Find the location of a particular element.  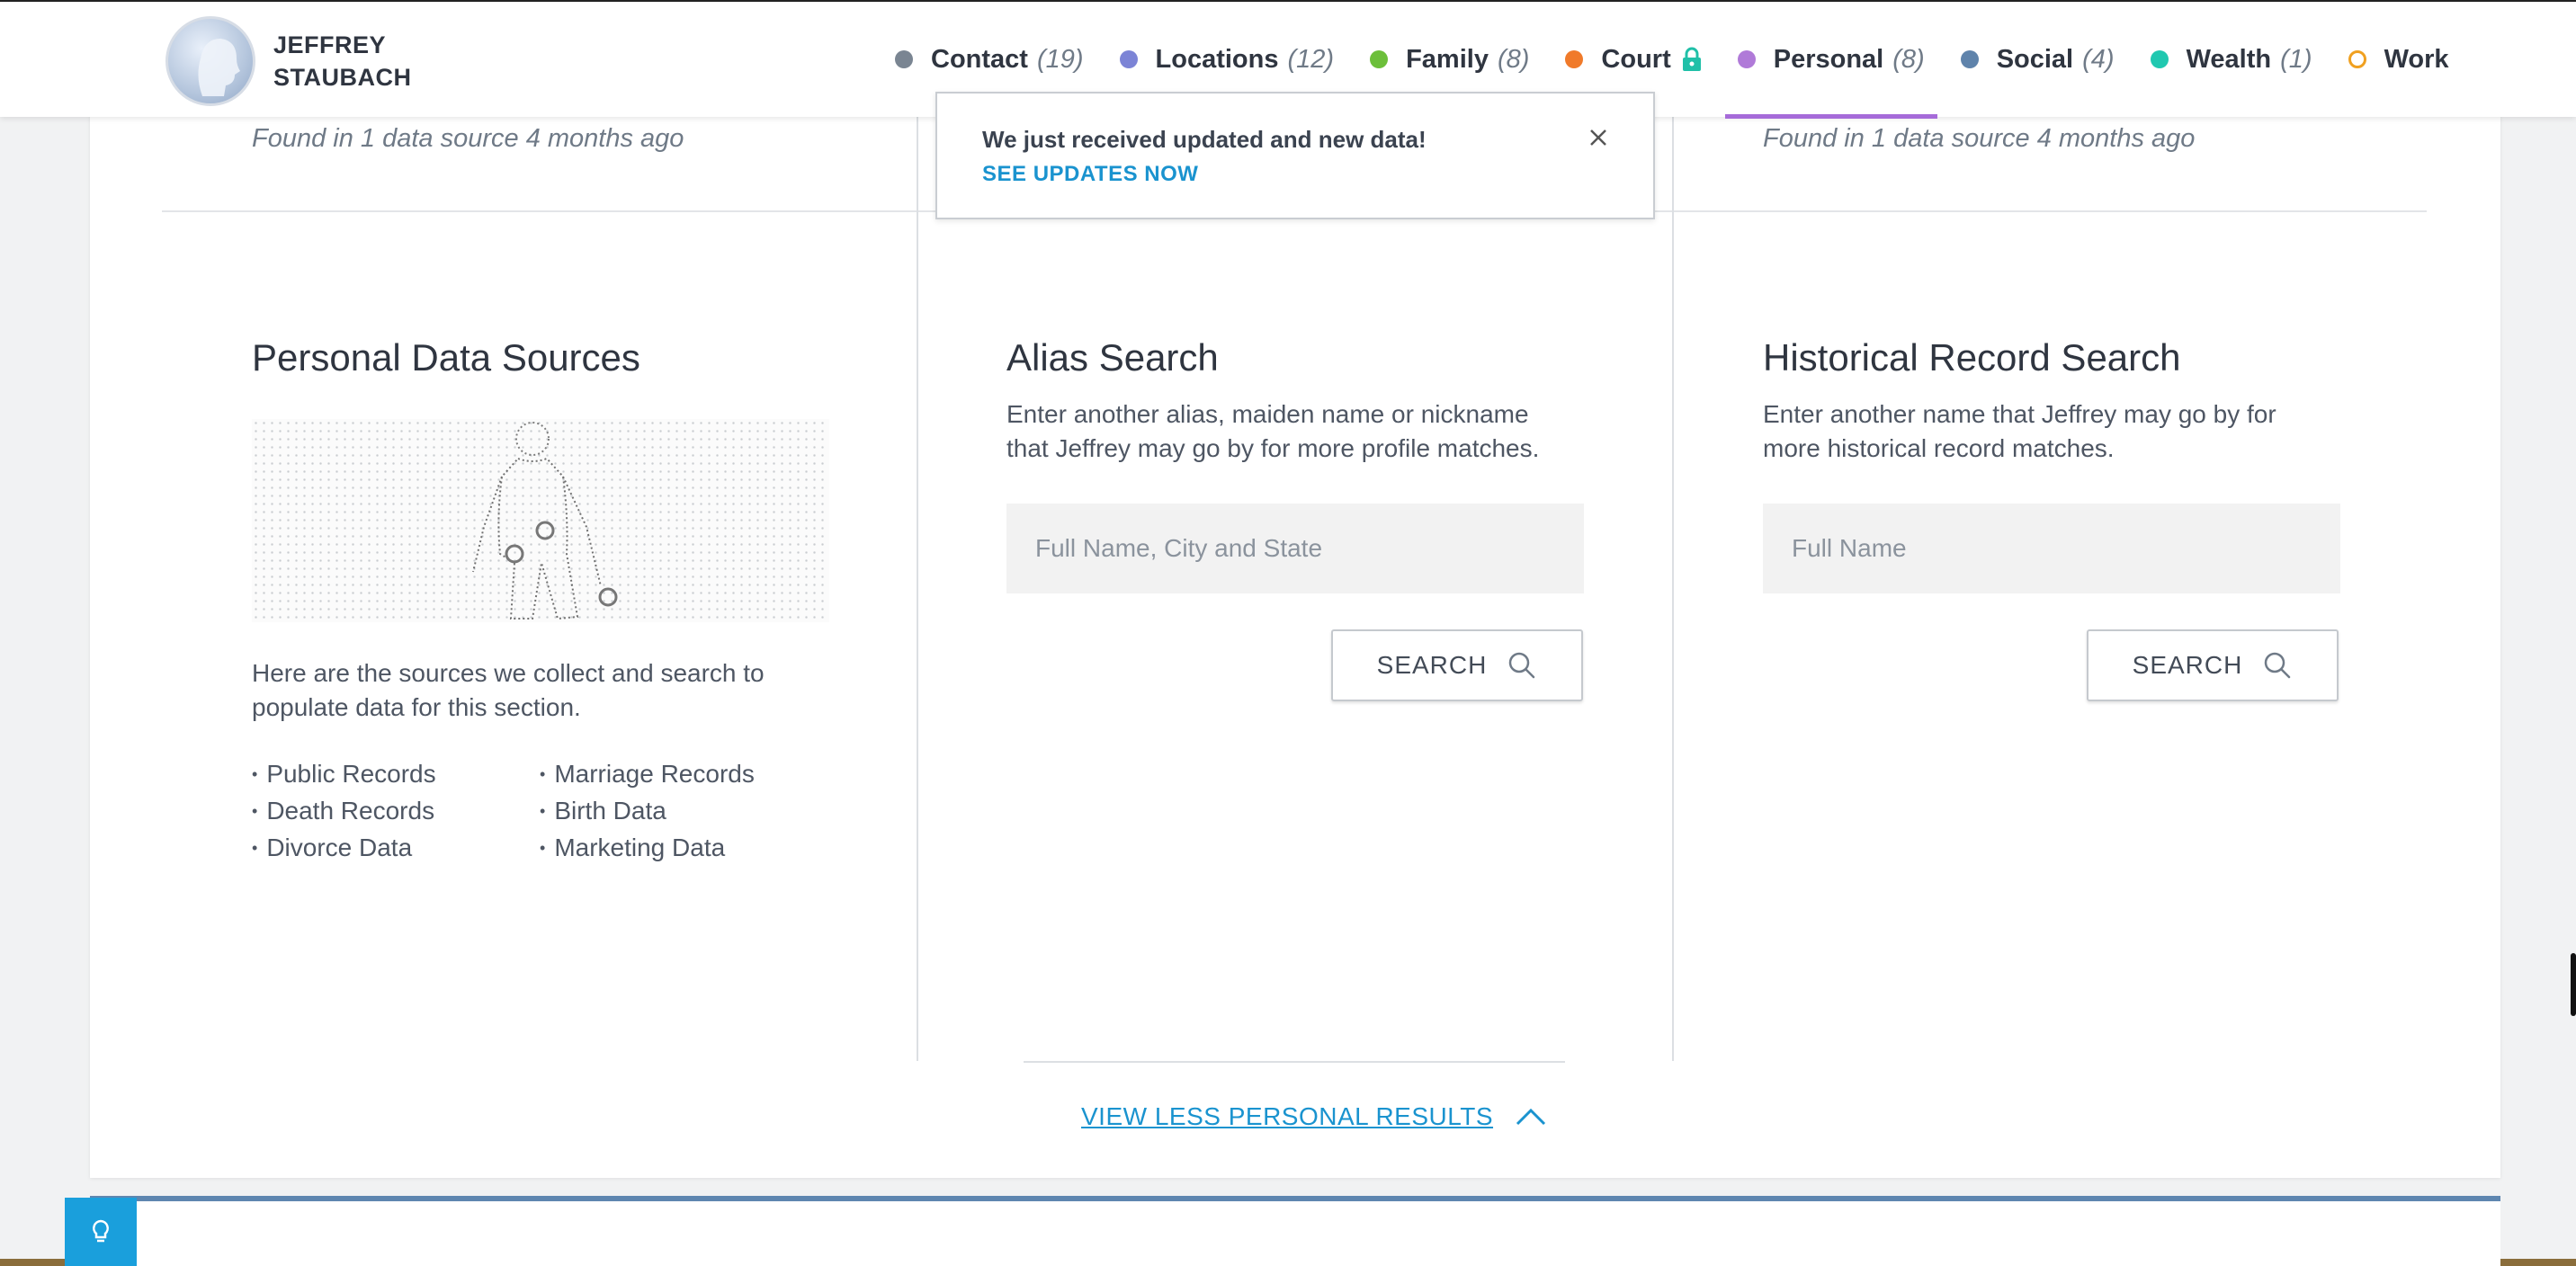

list-item: Marketing Data is located at coordinates (647, 849).